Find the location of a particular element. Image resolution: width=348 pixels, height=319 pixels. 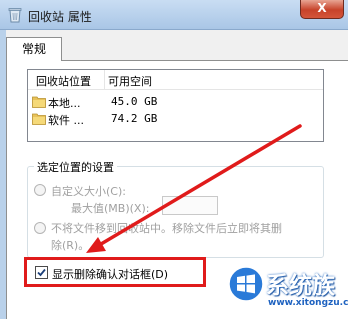

tab-general: 常规 is located at coordinates (34, 49).